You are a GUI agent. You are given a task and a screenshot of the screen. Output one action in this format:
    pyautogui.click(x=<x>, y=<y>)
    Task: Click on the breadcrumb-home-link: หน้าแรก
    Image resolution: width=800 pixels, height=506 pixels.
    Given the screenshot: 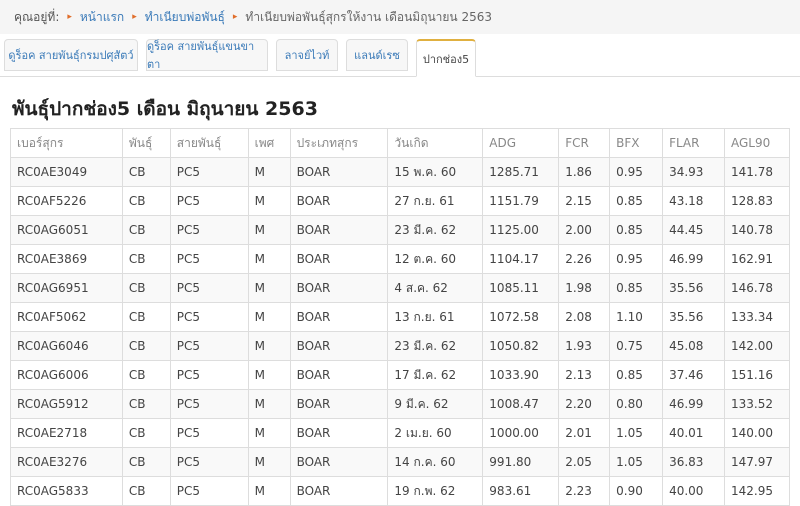 What is the action you would take?
    pyautogui.click(x=102, y=17)
    